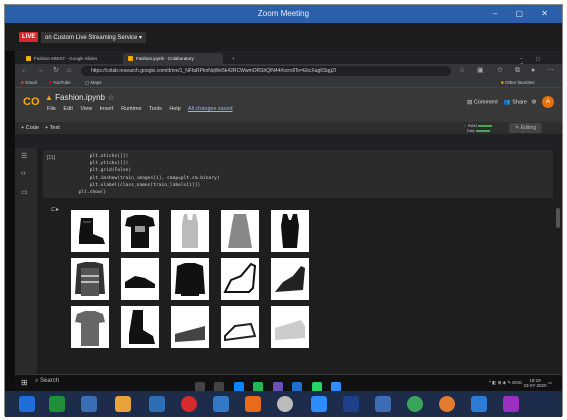  I want to click on live-service-dropdown: on Custom Live Streaming Service ▾, so click(94, 37).